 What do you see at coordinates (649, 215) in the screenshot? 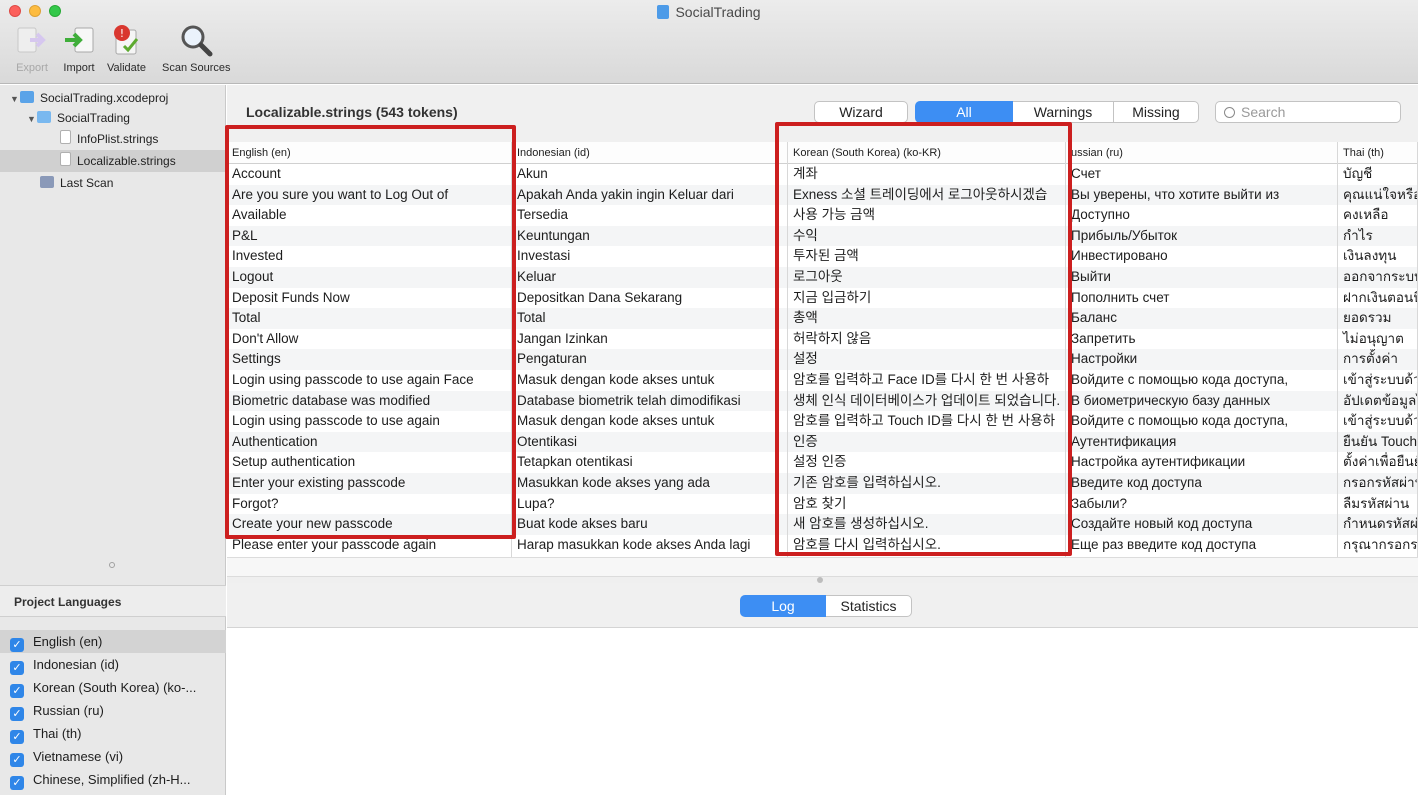
I see `table-cell: Tersedia` at bounding box center [649, 215].